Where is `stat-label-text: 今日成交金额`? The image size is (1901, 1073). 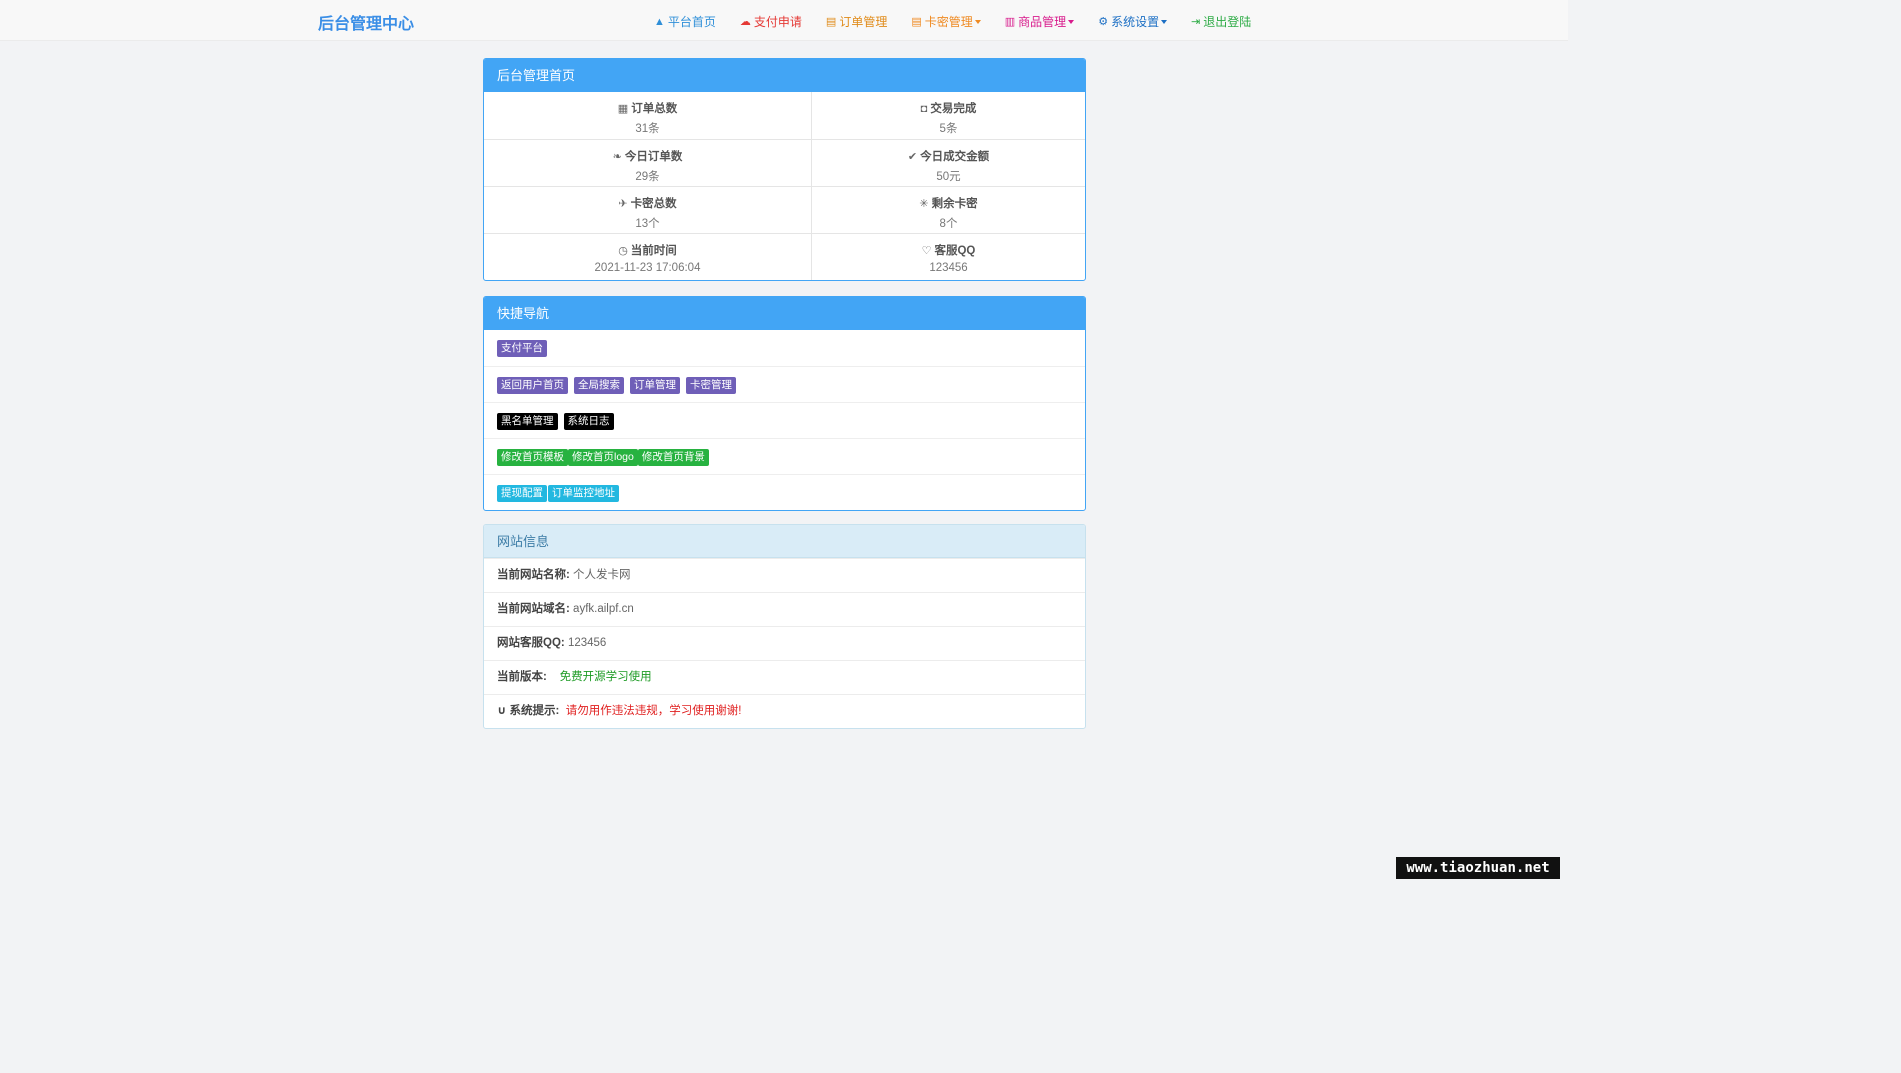 stat-label-text: 今日成交金额 is located at coordinates (955, 157).